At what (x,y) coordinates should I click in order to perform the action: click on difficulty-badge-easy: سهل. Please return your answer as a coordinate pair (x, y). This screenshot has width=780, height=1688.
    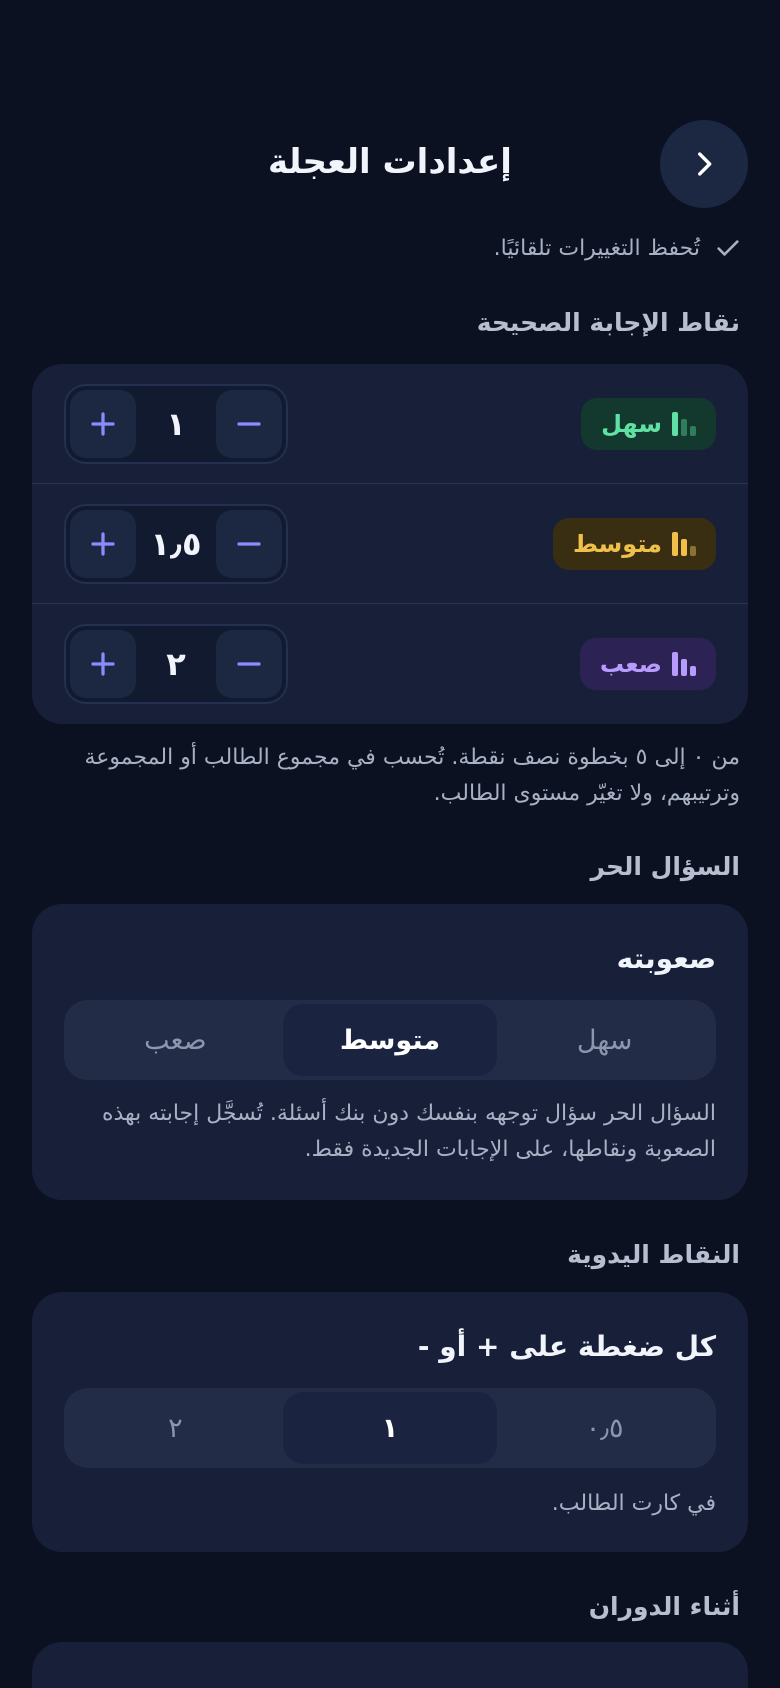
    Looking at the image, I should click on (648, 423).